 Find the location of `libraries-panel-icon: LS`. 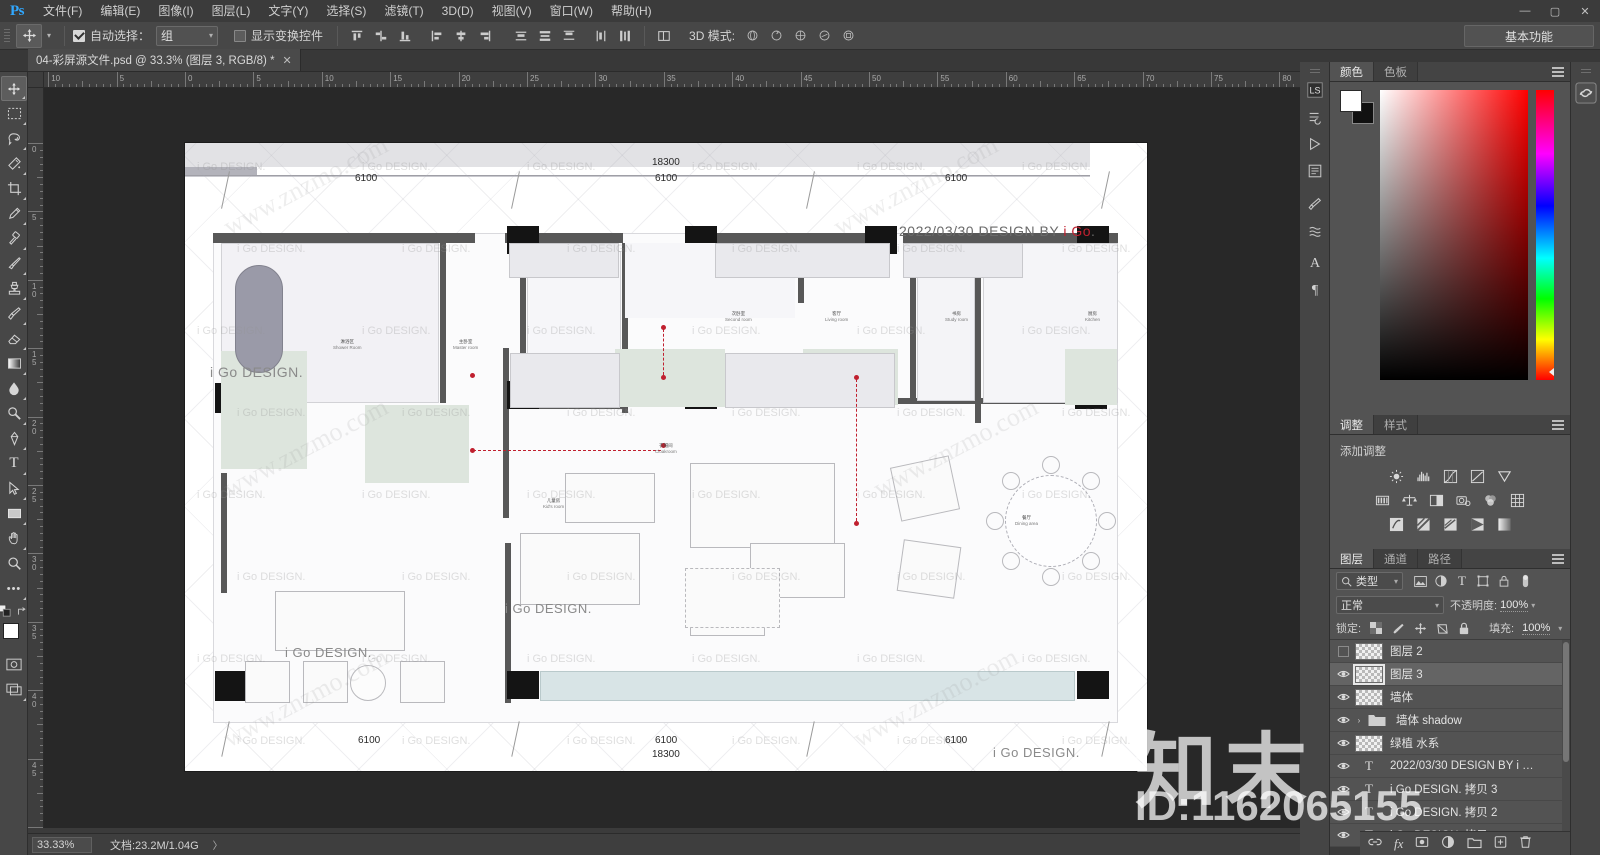

libraries-panel-icon: LS is located at coordinates (1315, 89).